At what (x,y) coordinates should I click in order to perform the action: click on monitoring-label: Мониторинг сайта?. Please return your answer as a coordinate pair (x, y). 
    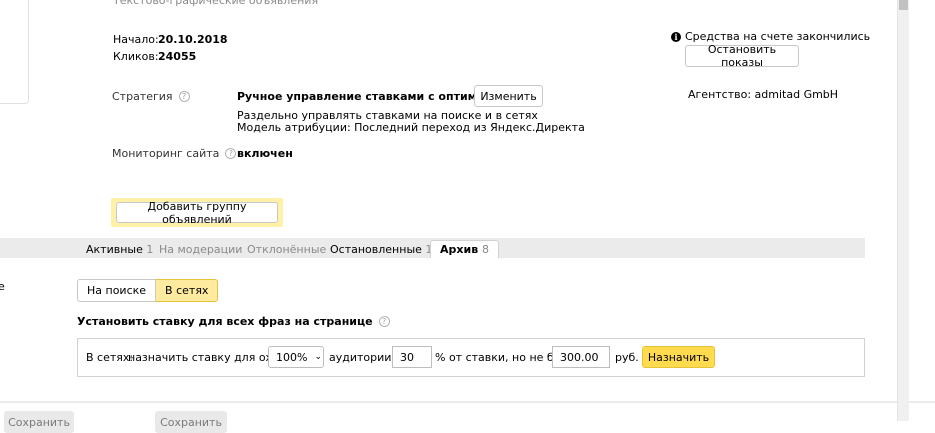
    Looking at the image, I should click on (174, 153).